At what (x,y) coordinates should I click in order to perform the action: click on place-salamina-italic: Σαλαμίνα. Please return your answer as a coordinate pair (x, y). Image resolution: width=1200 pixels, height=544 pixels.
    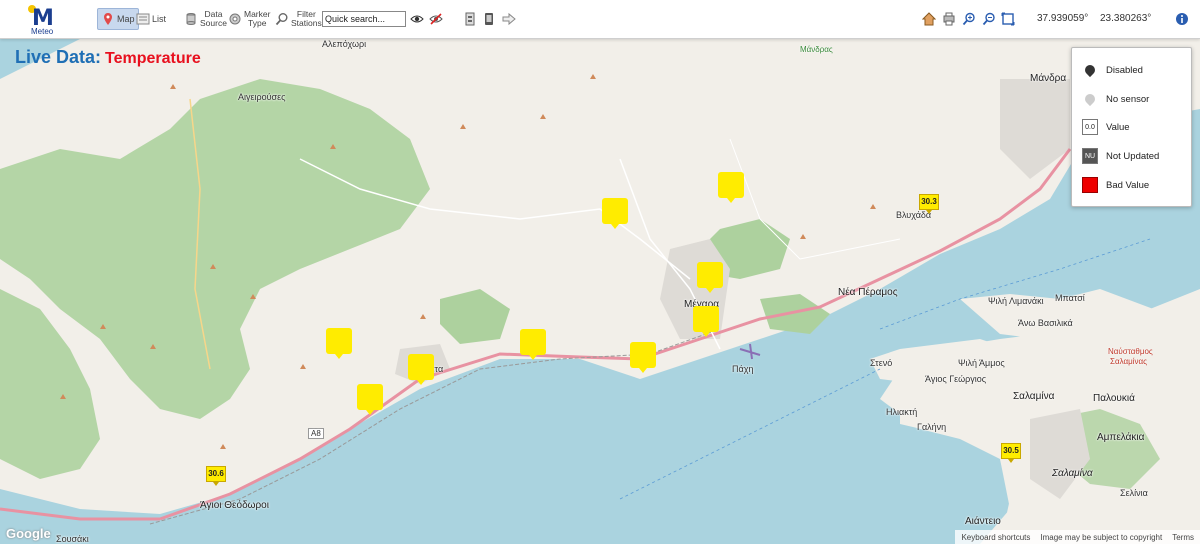
    Looking at the image, I should click on (1072, 473).